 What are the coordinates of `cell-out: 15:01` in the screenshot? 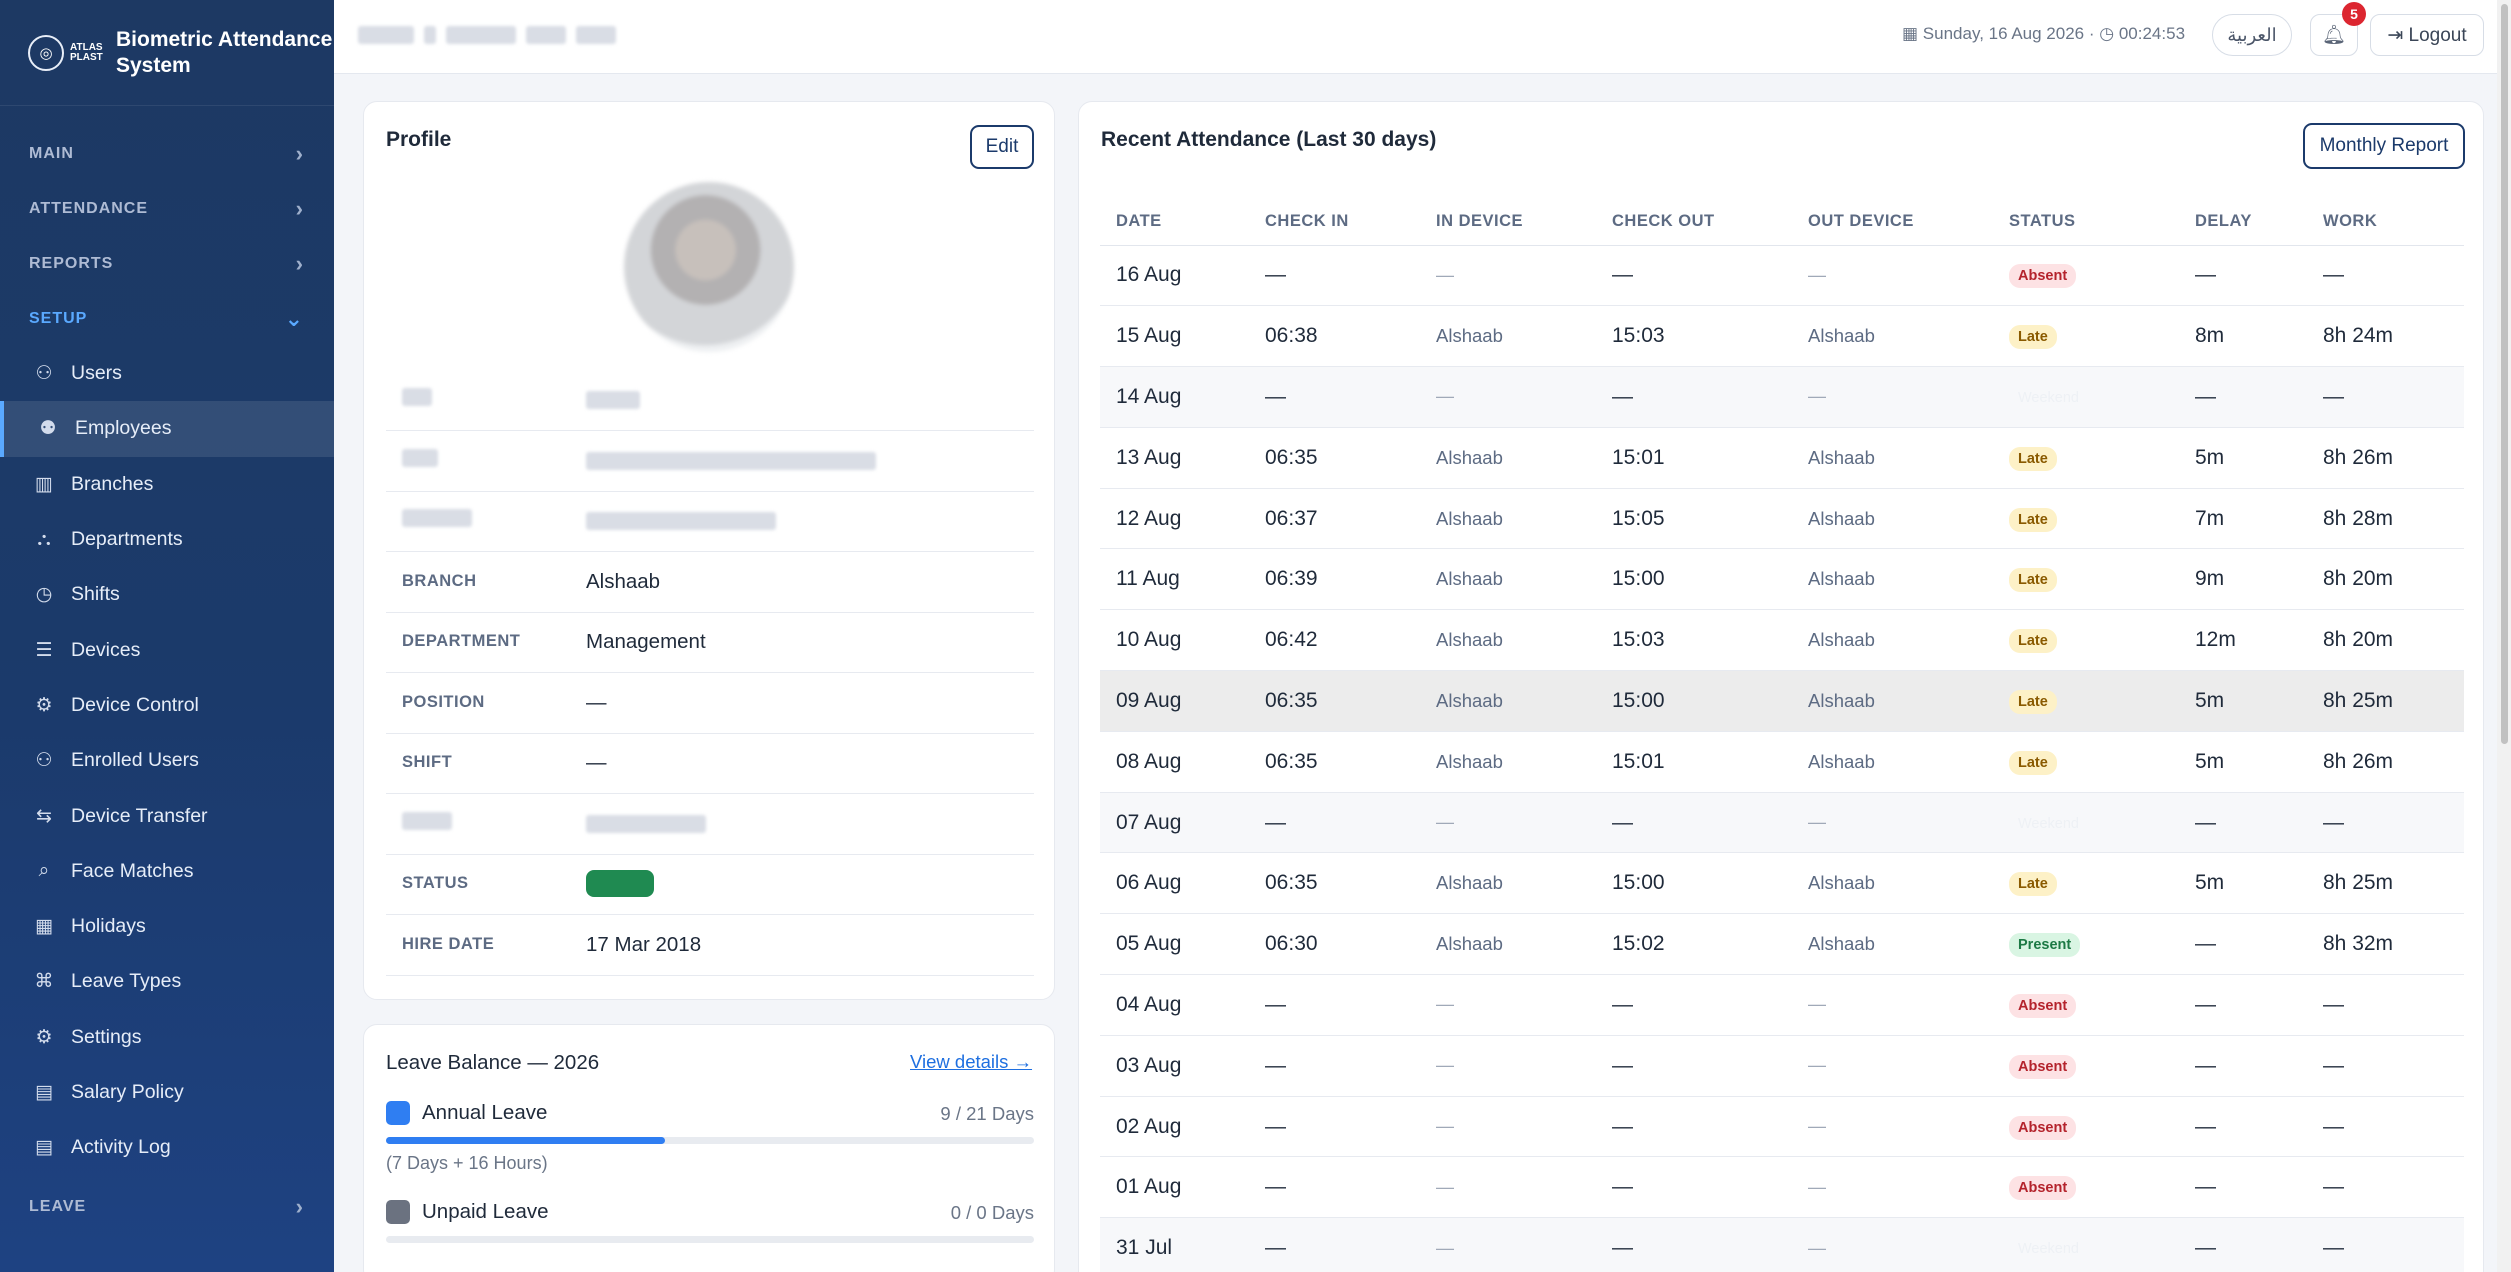 It's located at (1694, 762).